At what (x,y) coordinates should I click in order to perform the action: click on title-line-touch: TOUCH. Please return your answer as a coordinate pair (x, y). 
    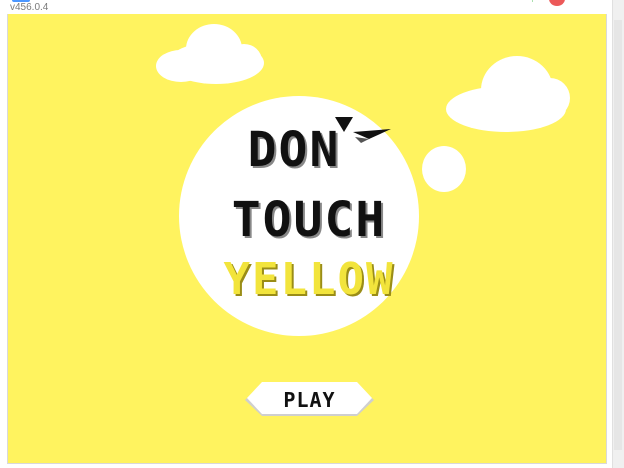
    Looking at the image, I should click on (309, 220).